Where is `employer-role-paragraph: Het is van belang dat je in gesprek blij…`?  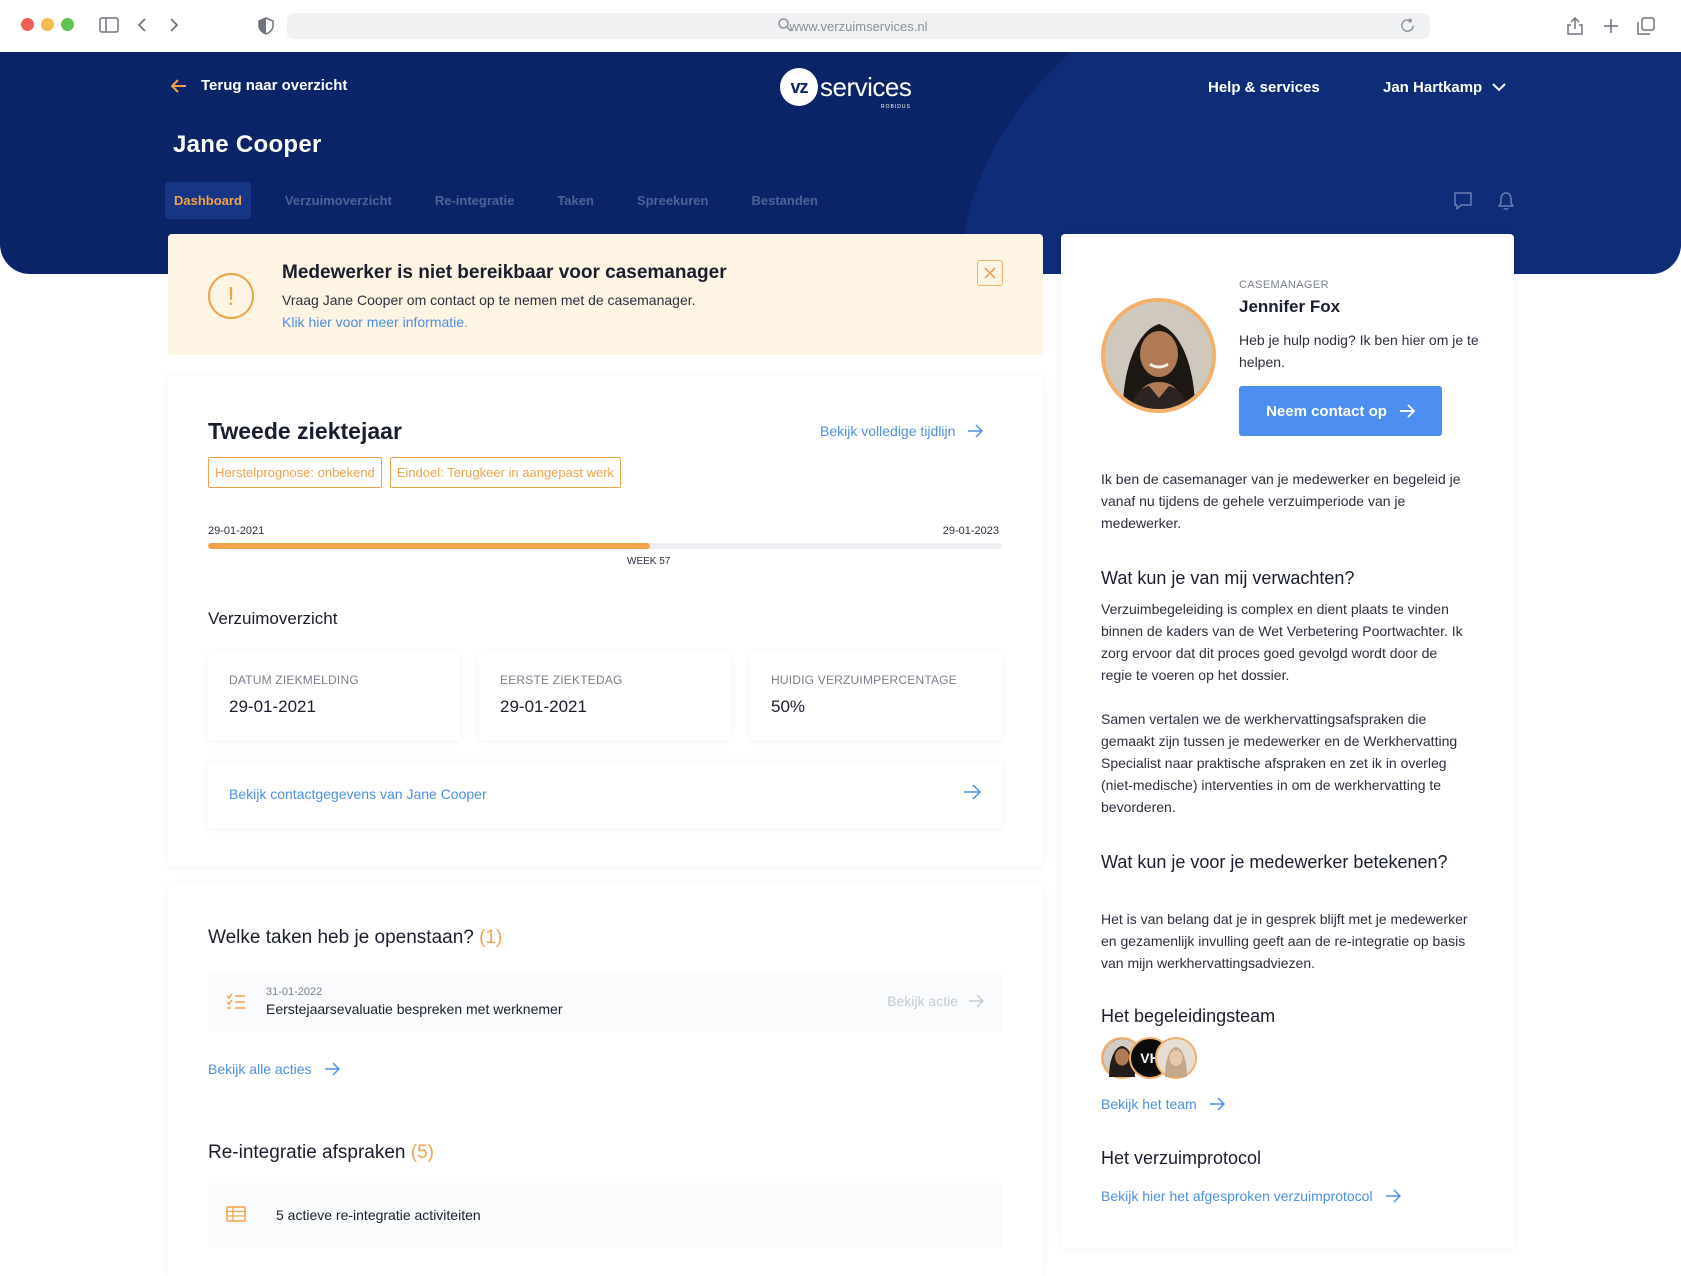 employer-role-paragraph: Het is van belang dat je in gesprek blij… is located at coordinates (1284, 941).